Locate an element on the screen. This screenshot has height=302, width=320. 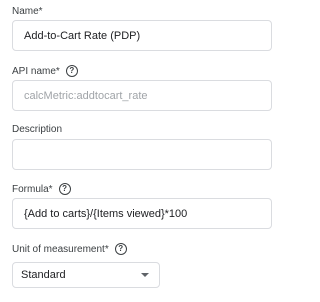
formula-label: Formula* ? is located at coordinates (41, 189).